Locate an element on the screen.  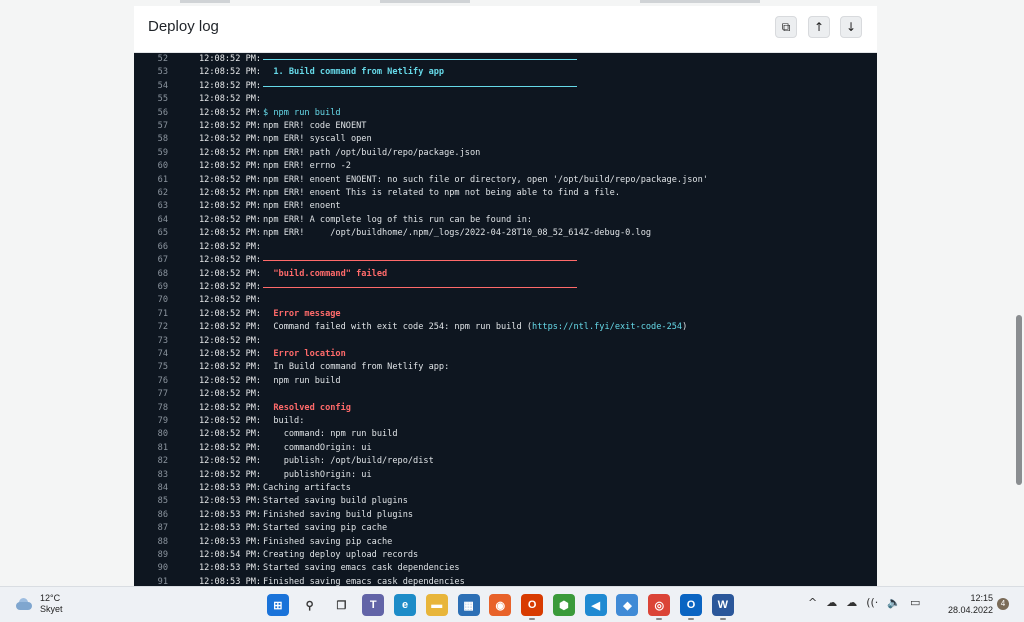
log-text: publishOrigin: ui is located at coordinates (317, 475).